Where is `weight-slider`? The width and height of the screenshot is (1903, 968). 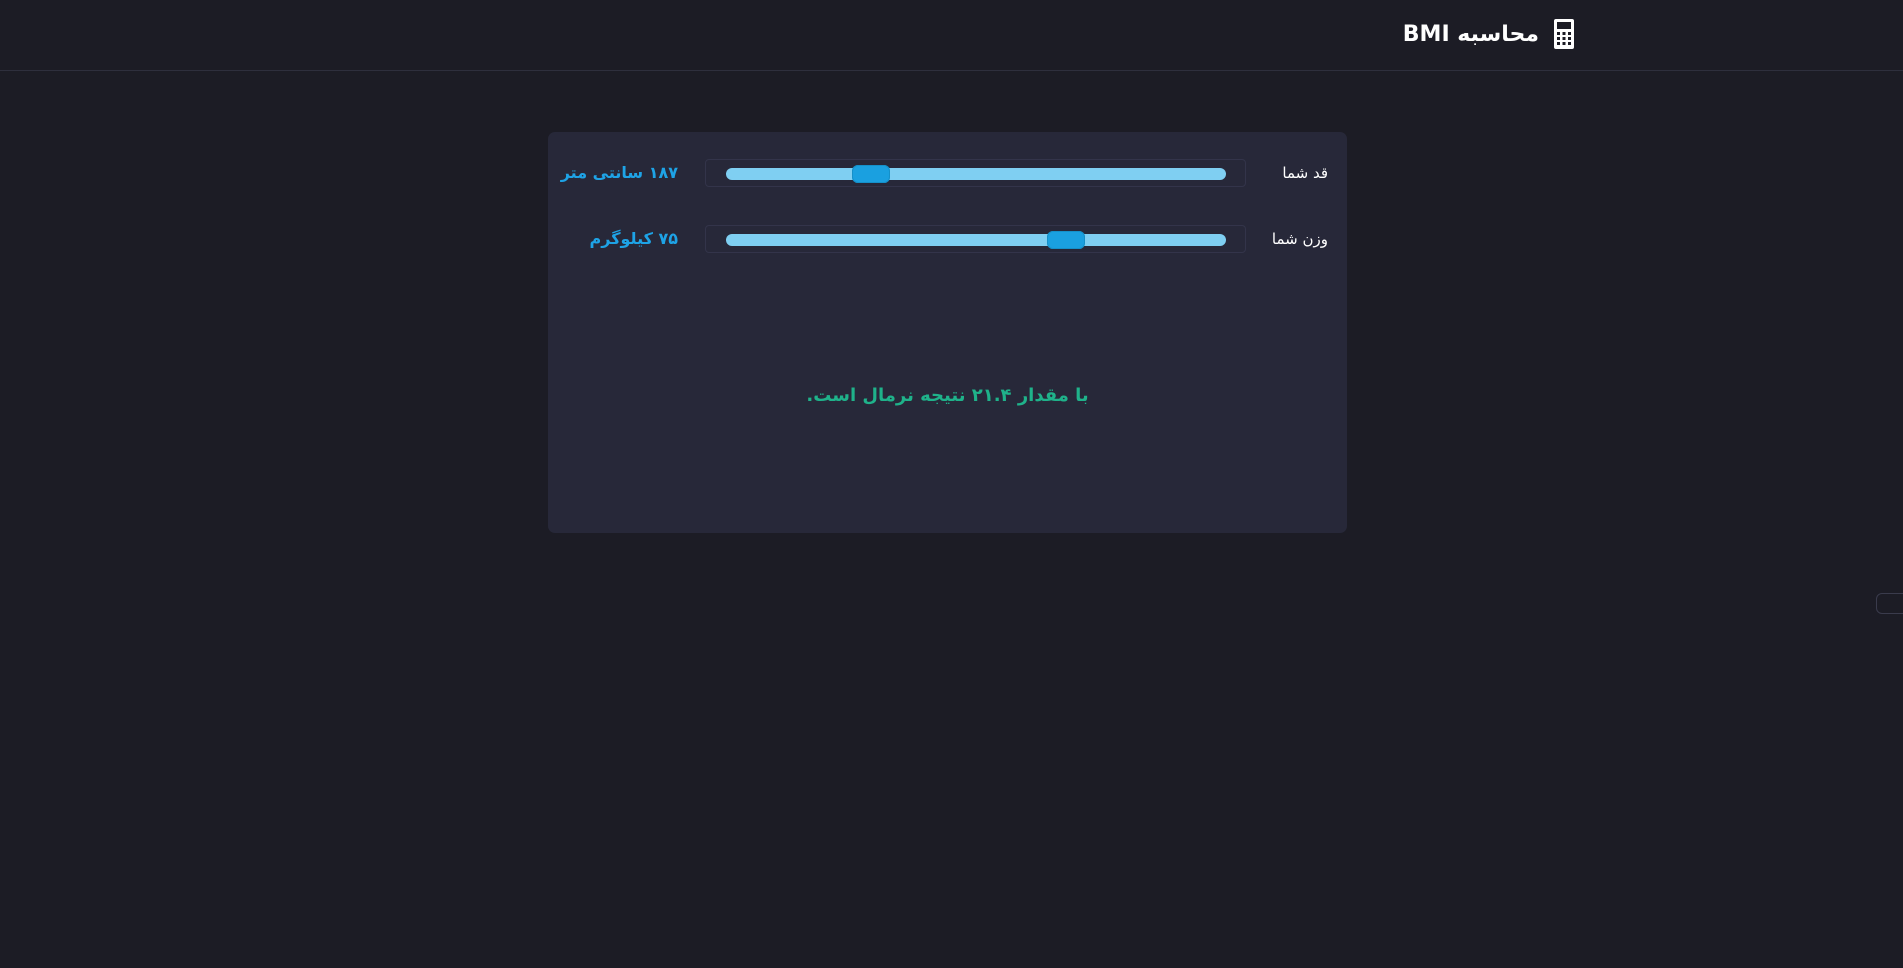 weight-slider is located at coordinates (975, 239).